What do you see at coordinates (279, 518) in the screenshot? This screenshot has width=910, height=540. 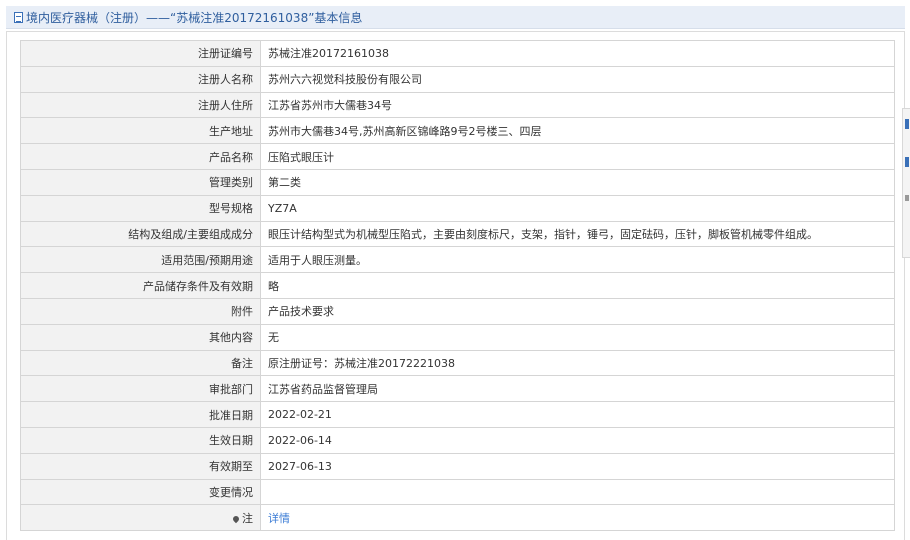 I see `details-link: 详情` at bounding box center [279, 518].